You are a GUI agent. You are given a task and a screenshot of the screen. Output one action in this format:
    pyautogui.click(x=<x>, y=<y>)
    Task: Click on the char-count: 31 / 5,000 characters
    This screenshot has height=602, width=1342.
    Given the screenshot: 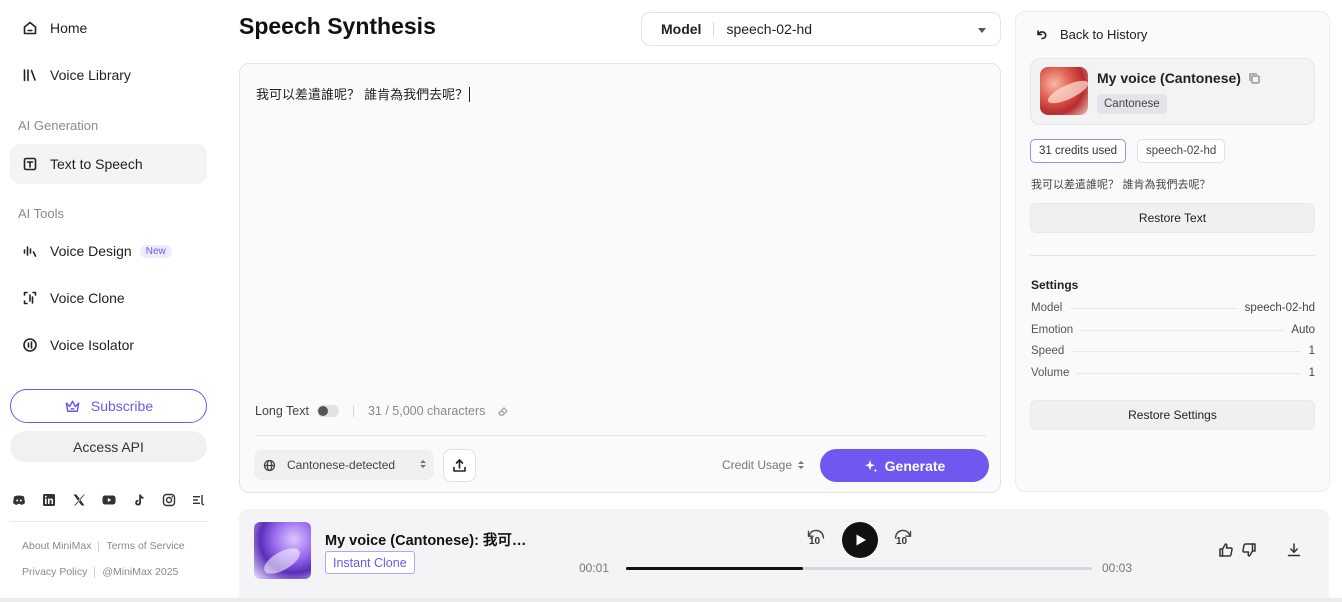 What is the action you would take?
    pyautogui.click(x=426, y=411)
    